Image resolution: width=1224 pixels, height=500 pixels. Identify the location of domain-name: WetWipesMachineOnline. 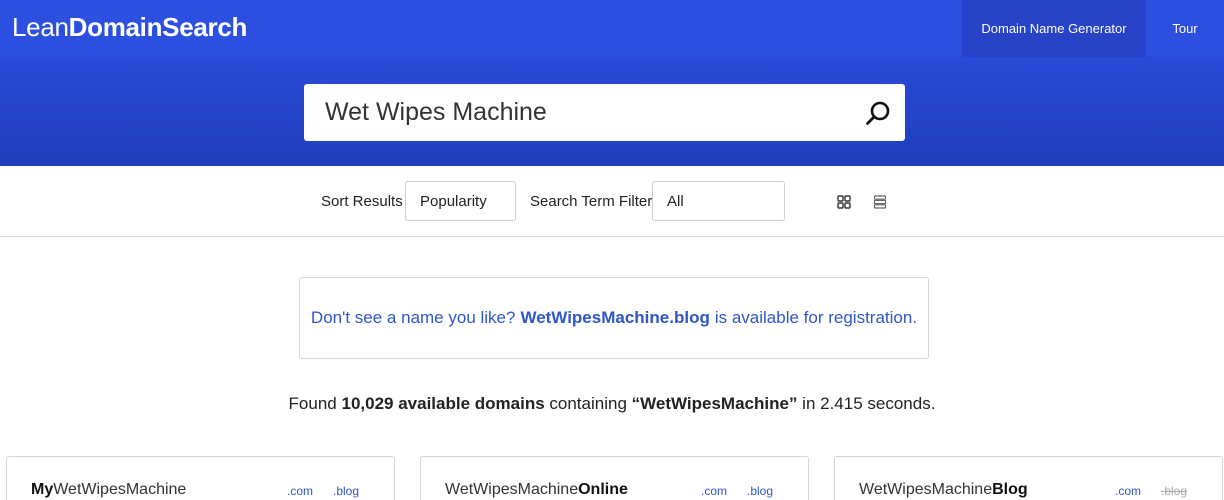
(536, 489).